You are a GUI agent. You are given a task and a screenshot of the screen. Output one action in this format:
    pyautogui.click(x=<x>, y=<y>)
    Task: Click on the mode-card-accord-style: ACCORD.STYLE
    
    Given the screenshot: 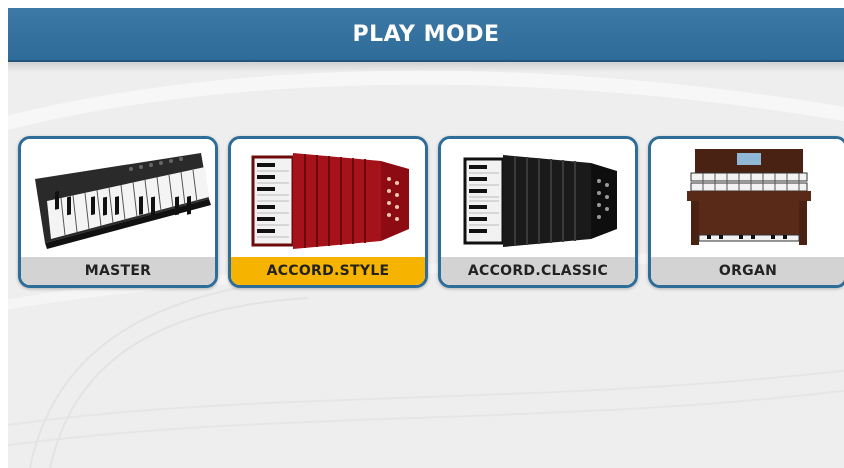 What is the action you would take?
    pyautogui.click(x=328, y=212)
    